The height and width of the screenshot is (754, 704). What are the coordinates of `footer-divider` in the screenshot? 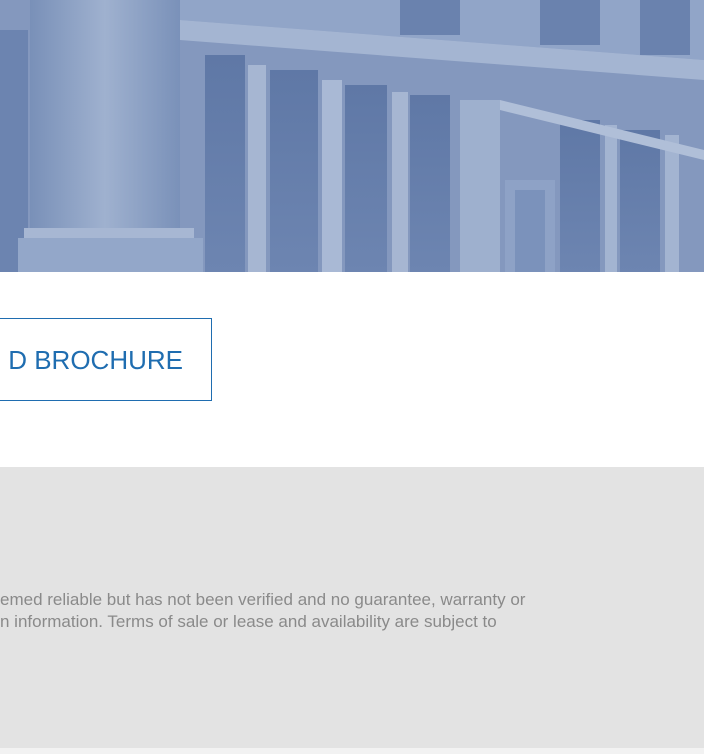 It's located at (352, 751).